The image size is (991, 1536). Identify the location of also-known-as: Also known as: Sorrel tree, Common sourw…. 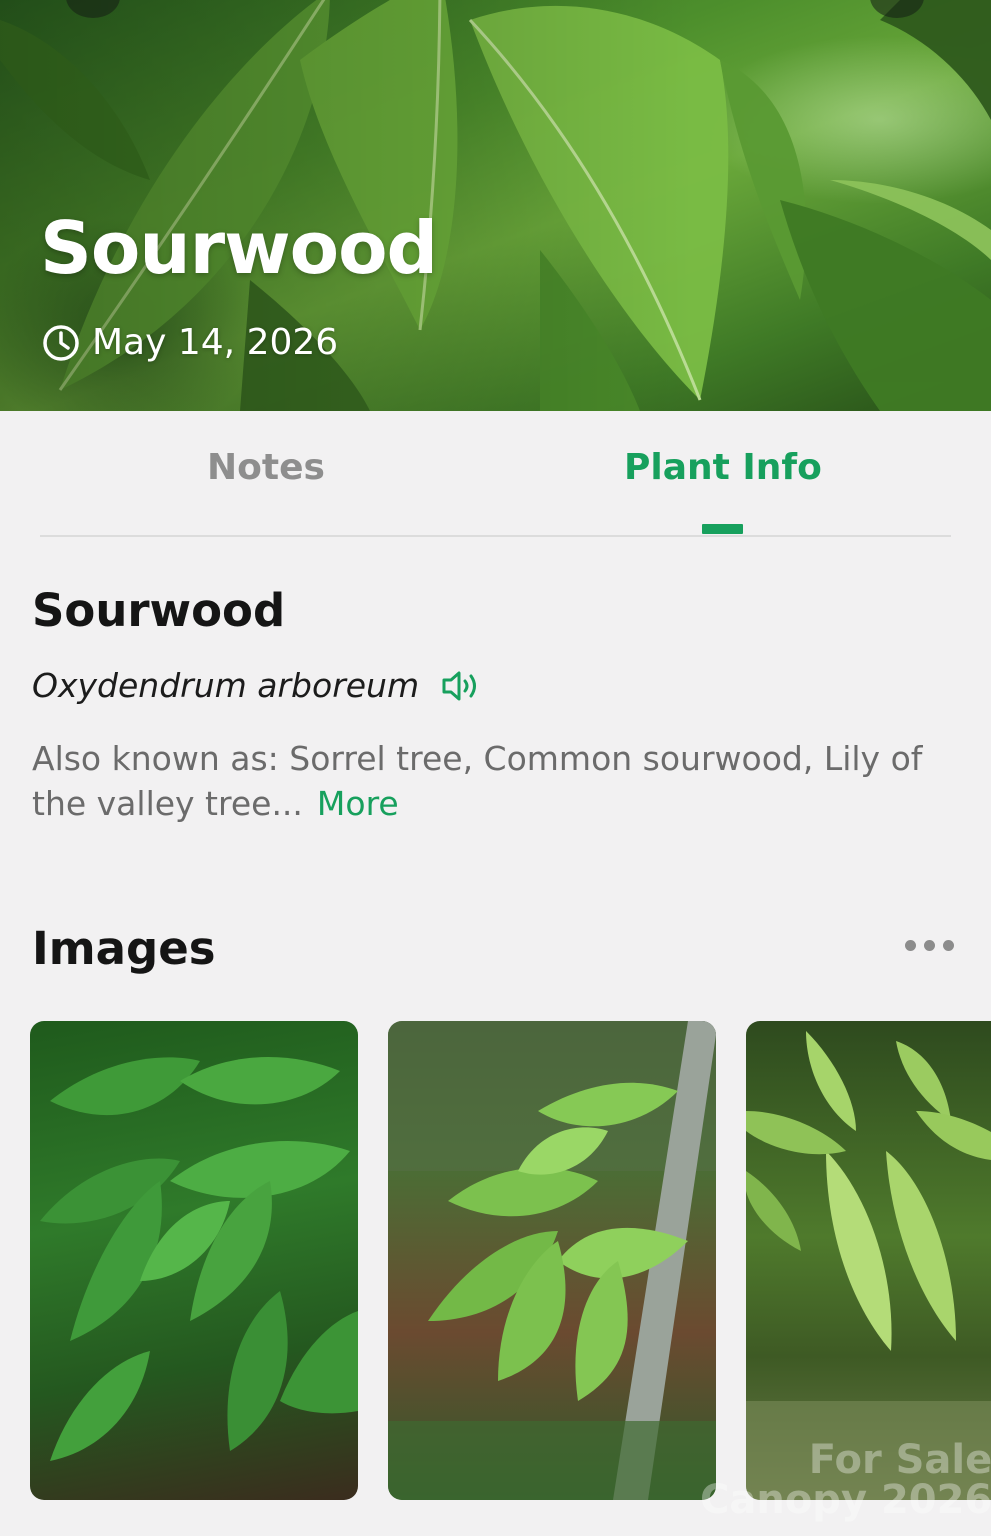
(497, 781).